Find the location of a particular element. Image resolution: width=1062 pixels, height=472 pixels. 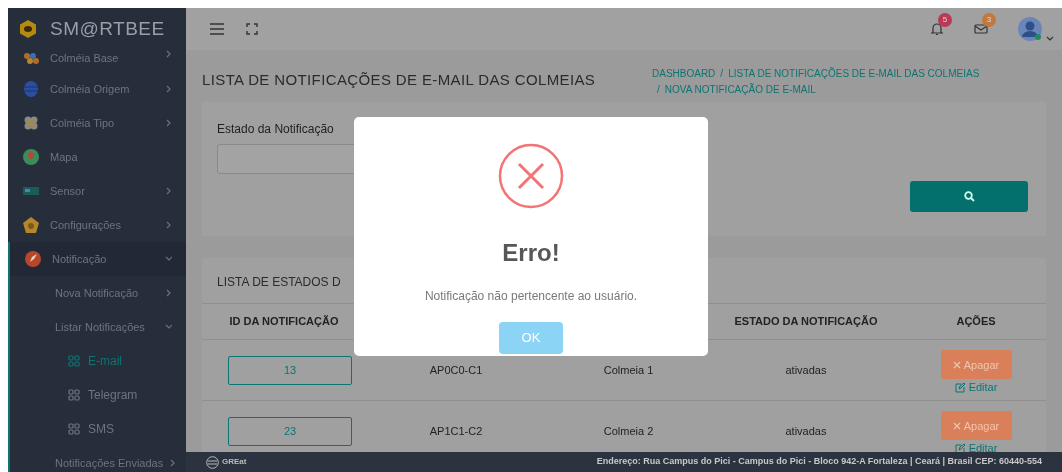

field-label: Estado da Notificação is located at coordinates (275, 129).